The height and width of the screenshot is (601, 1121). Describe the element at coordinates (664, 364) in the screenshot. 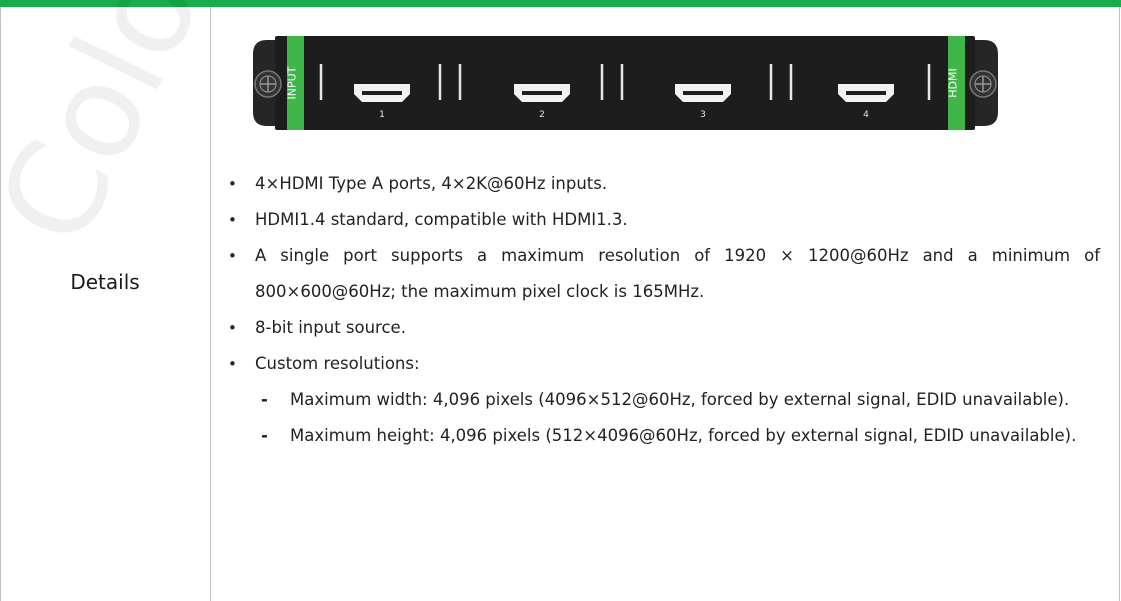

I see `list-item: • Custom resolutions:` at that location.